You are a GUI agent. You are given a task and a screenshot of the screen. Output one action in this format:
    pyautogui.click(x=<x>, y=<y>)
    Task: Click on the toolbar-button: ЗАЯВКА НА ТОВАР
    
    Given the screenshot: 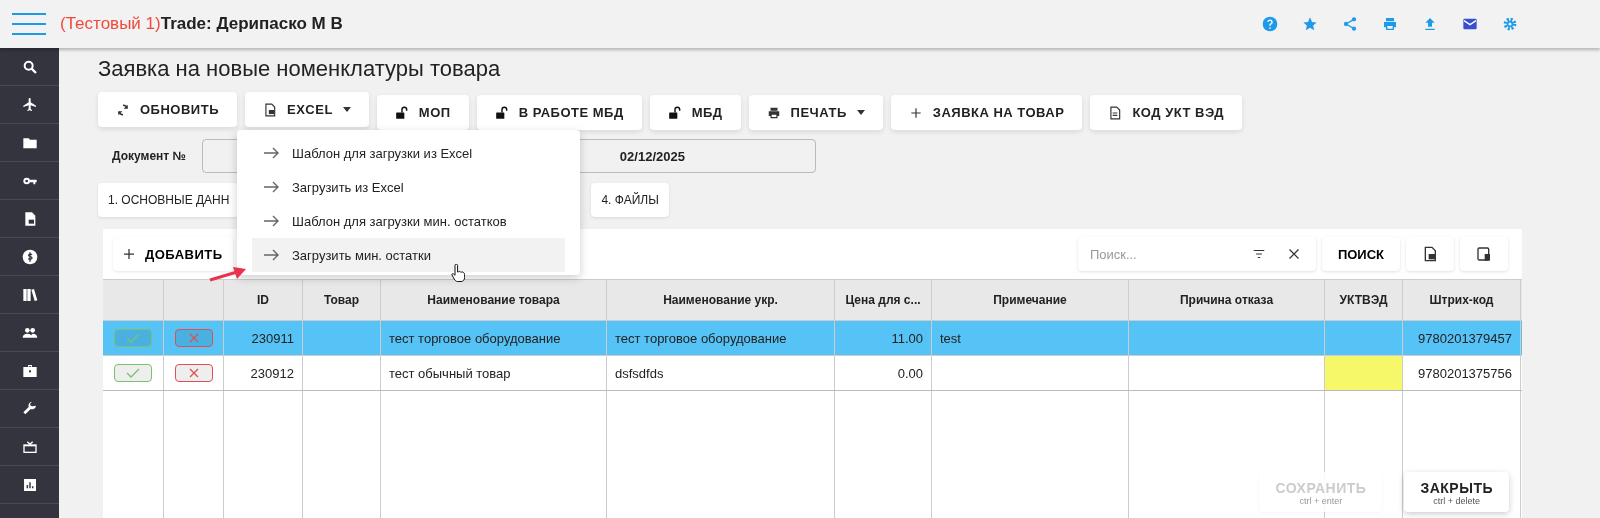 What is the action you would take?
    pyautogui.click(x=986, y=112)
    